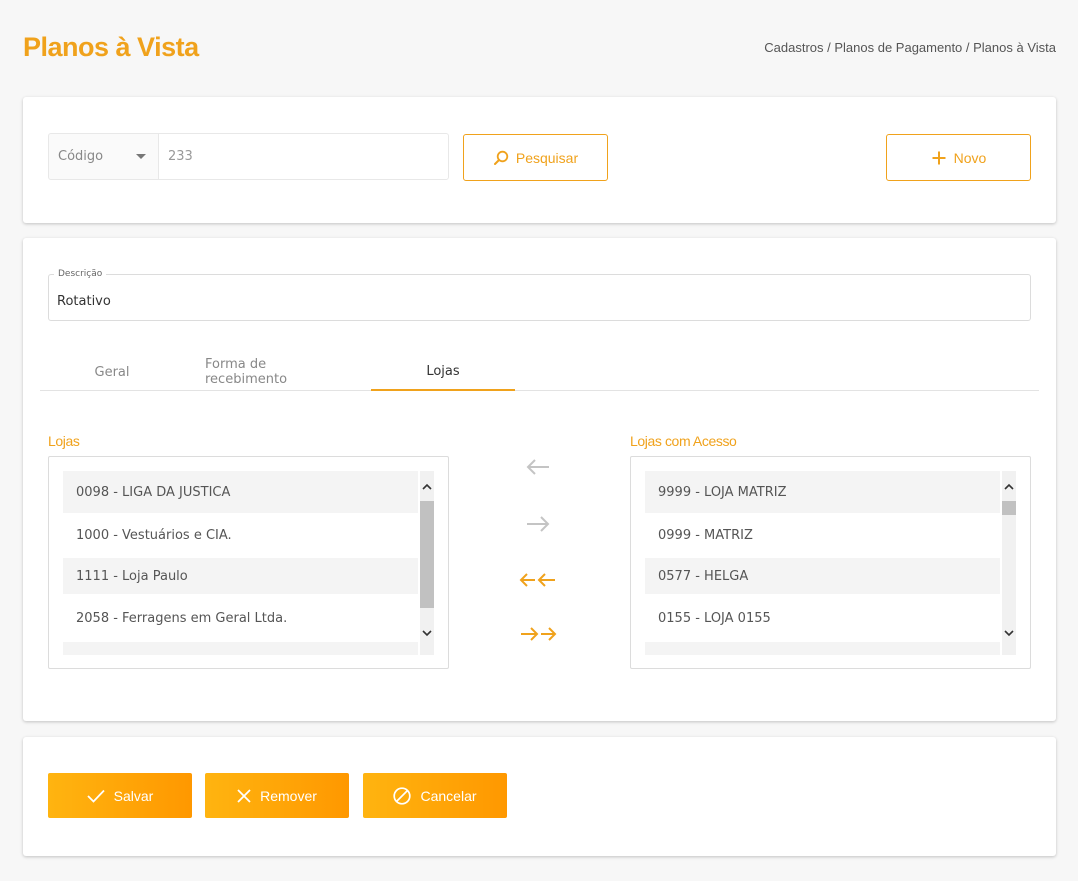  I want to click on search-button: Pesquisar, so click(535, 157).